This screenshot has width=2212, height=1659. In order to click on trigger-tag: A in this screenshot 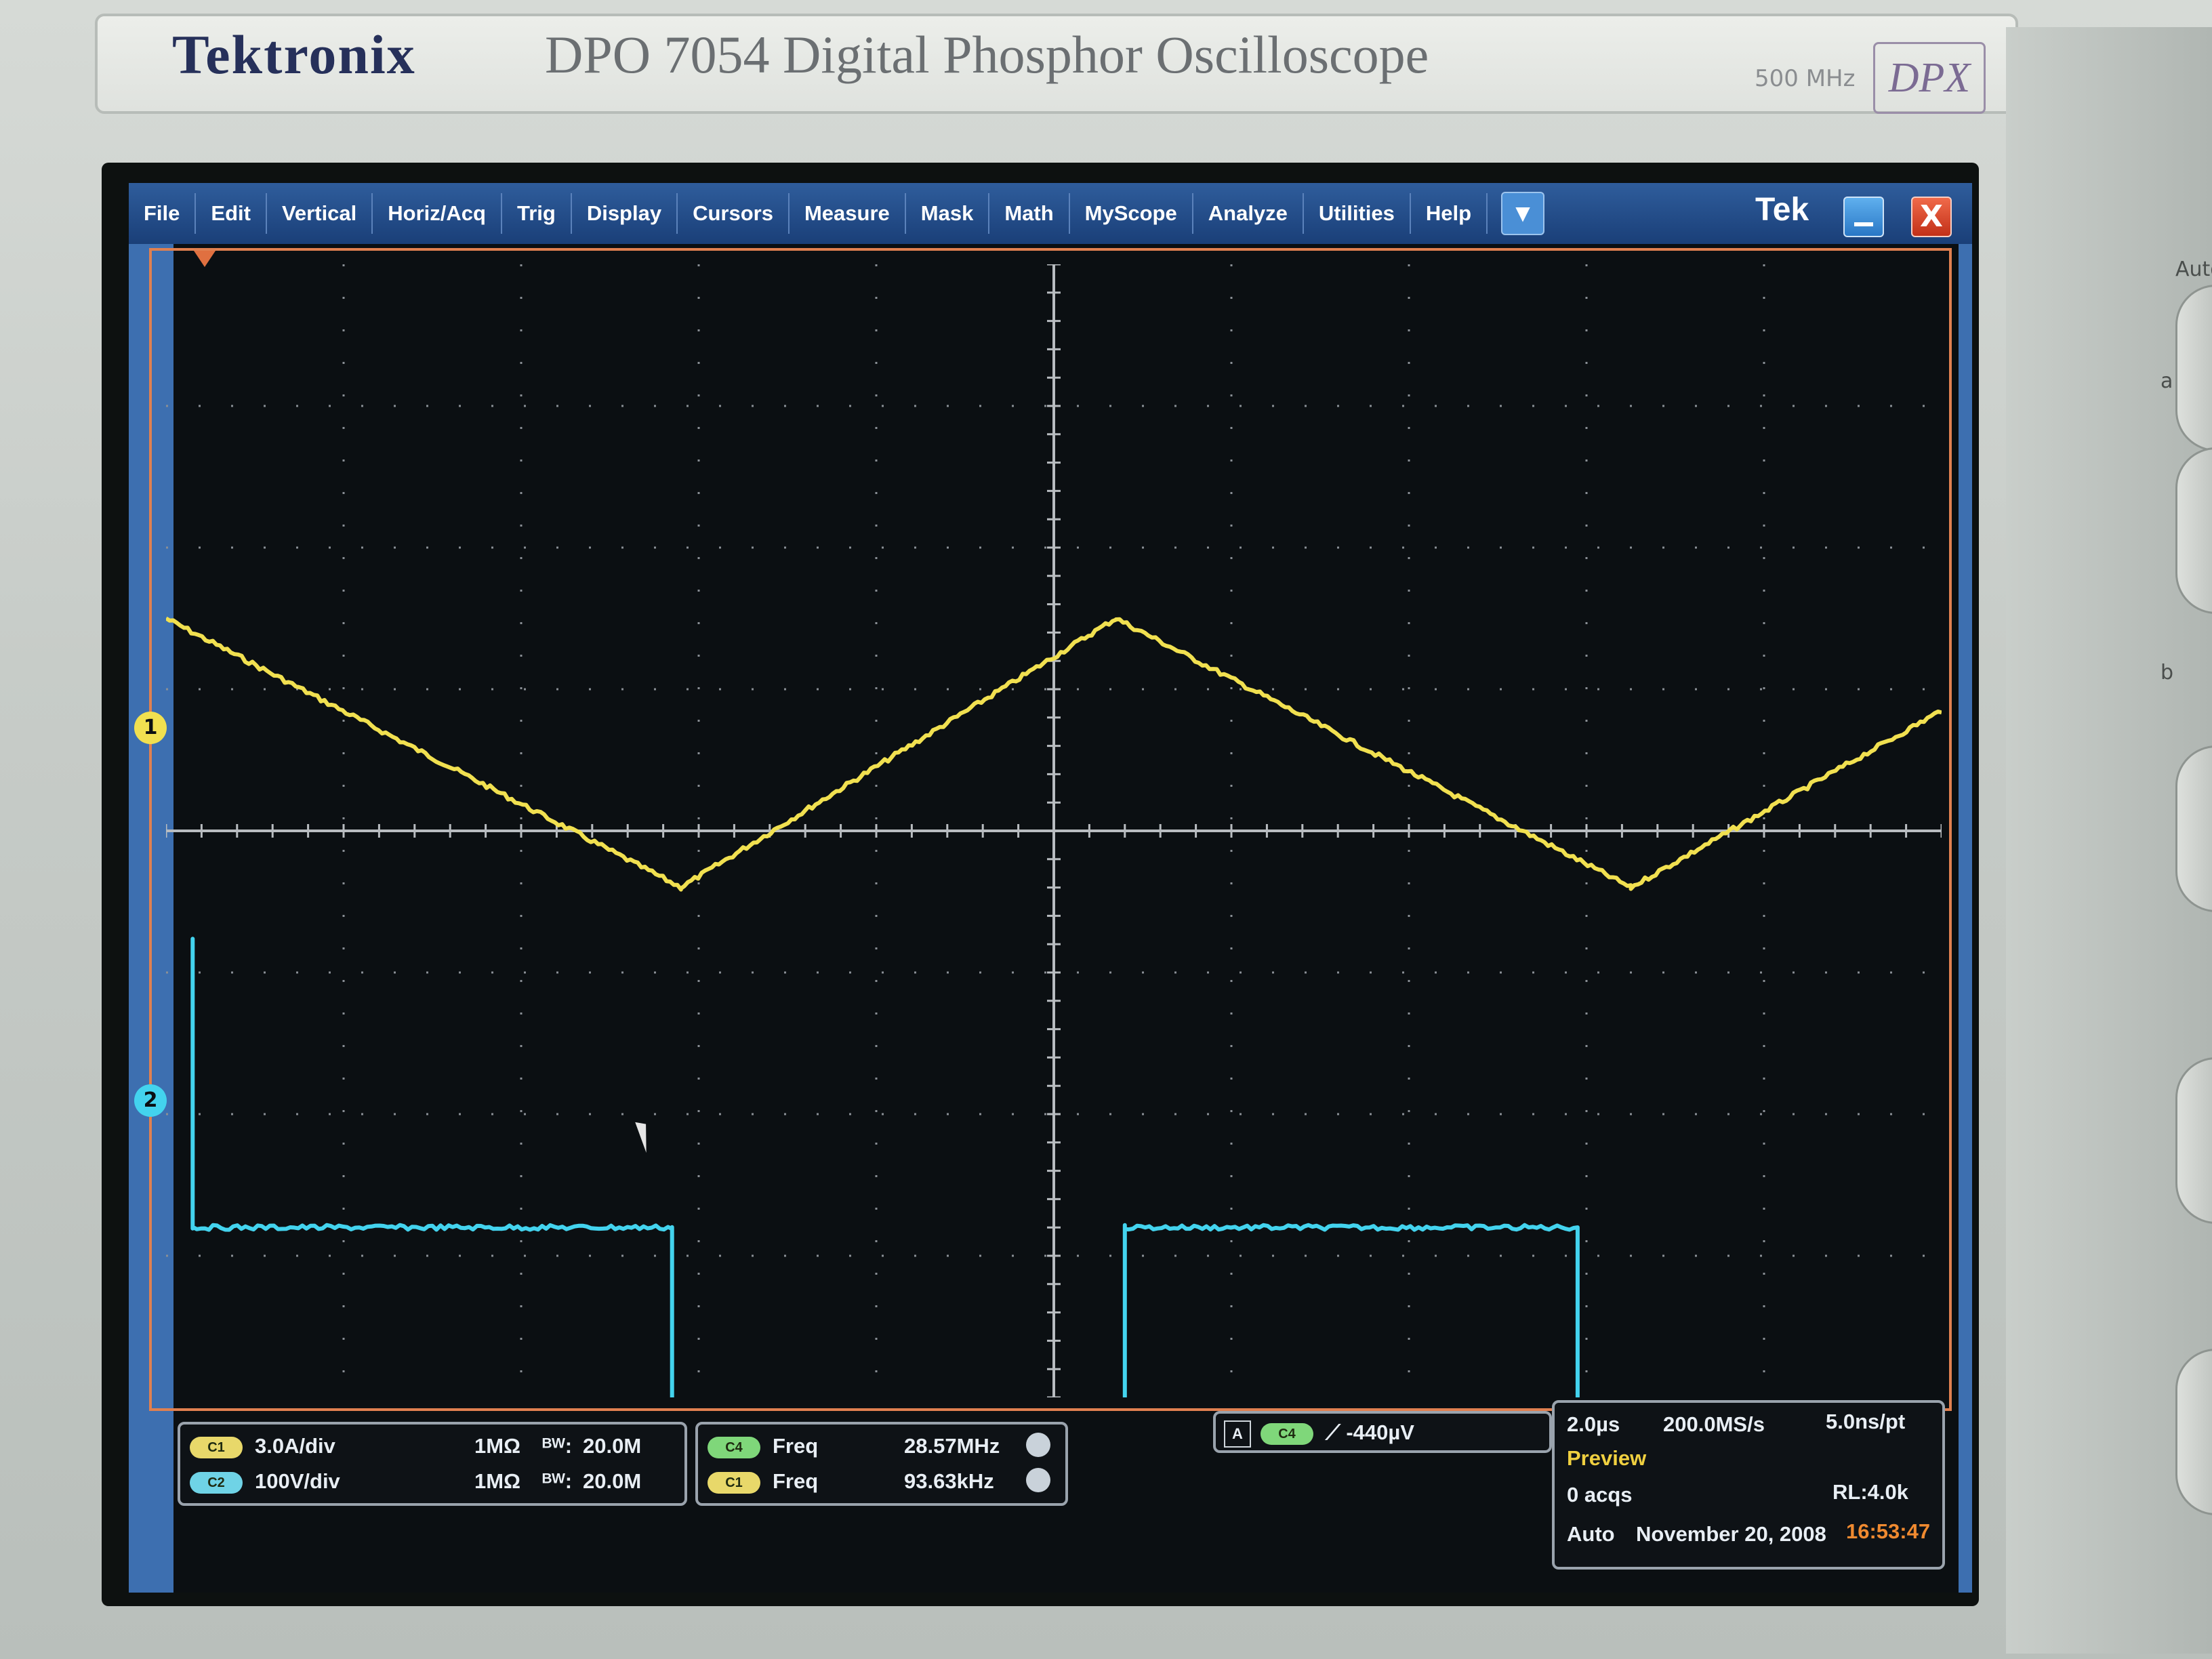, I will do `click(1237, 1434)`.